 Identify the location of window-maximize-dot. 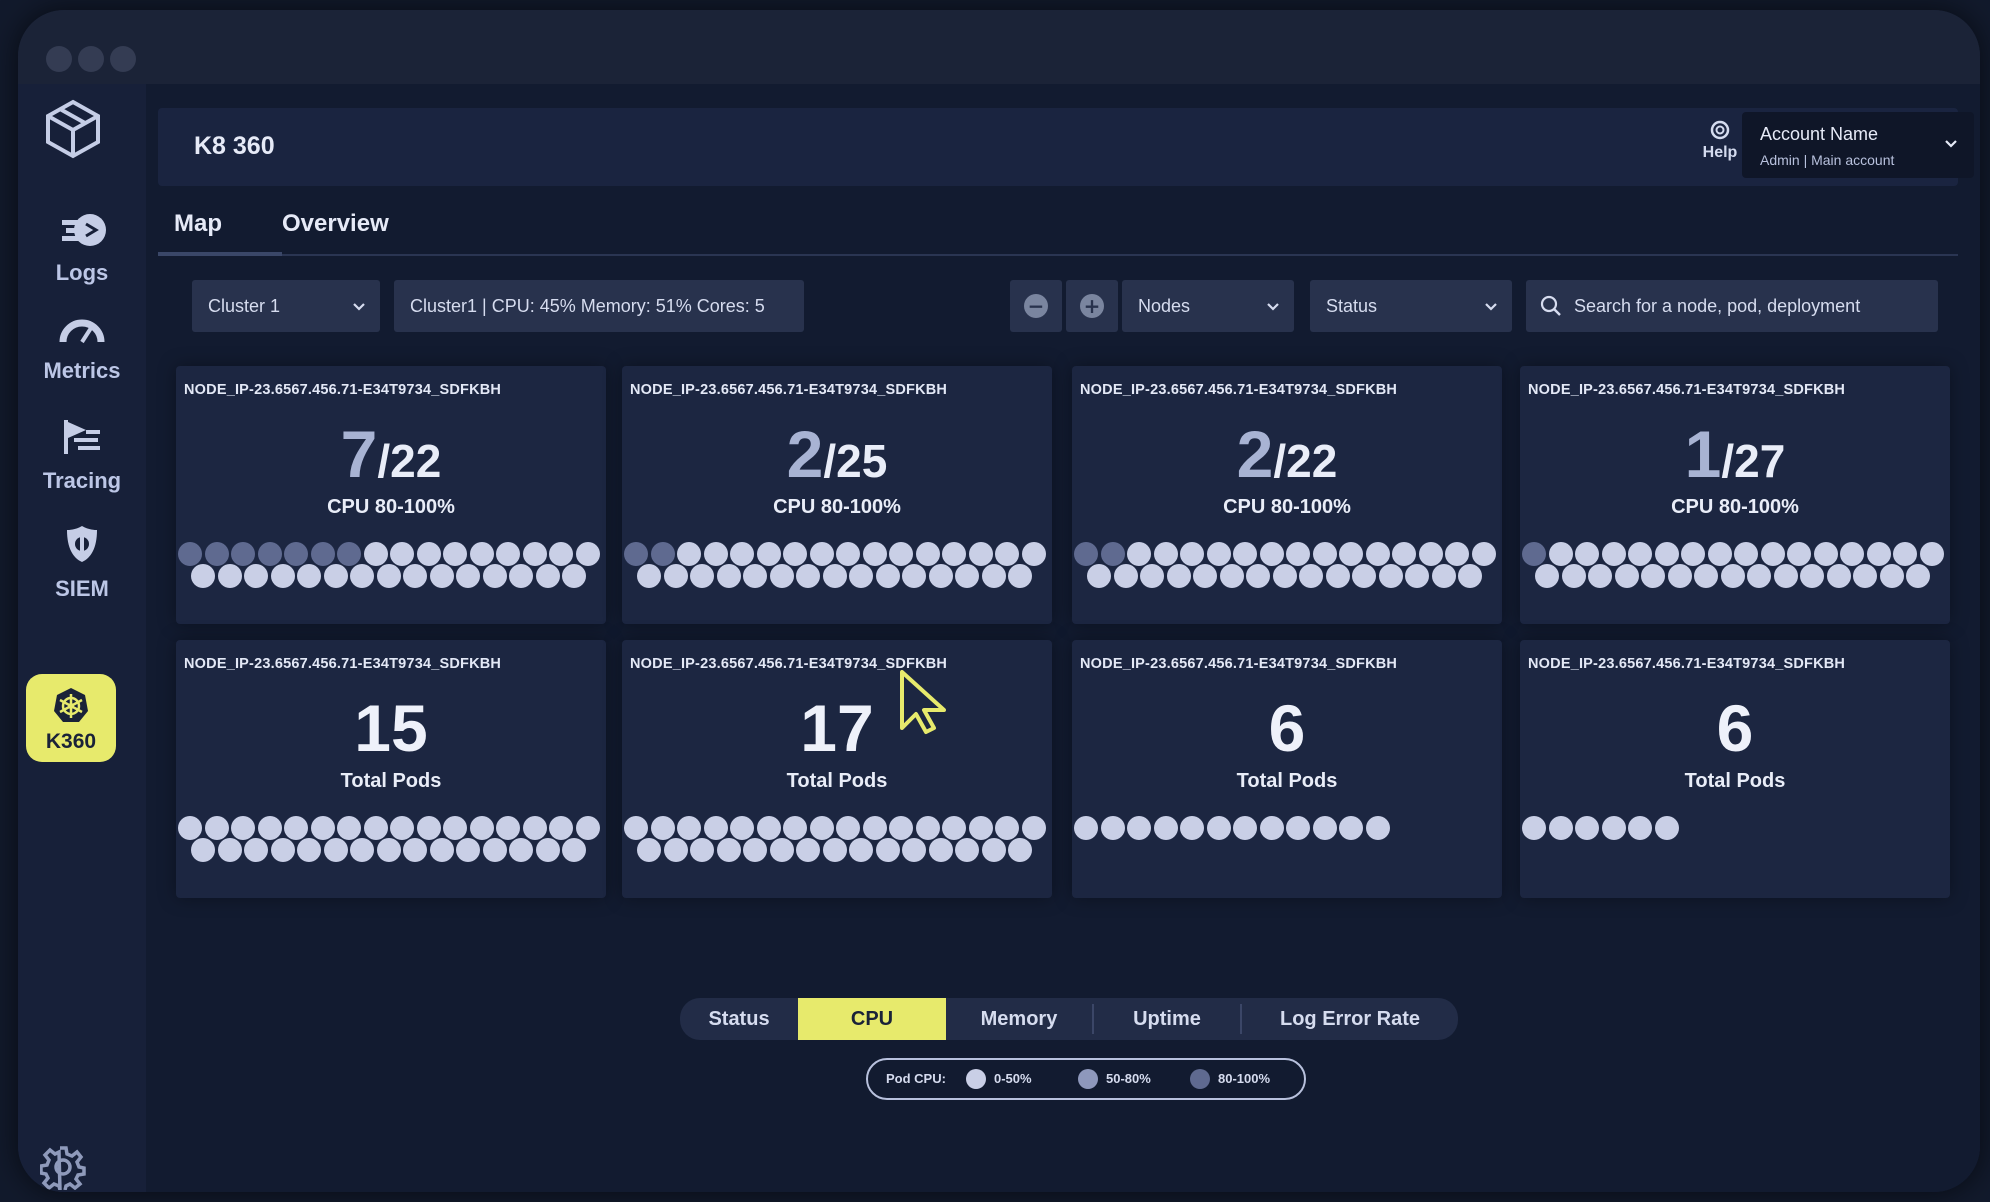
(123, 59).